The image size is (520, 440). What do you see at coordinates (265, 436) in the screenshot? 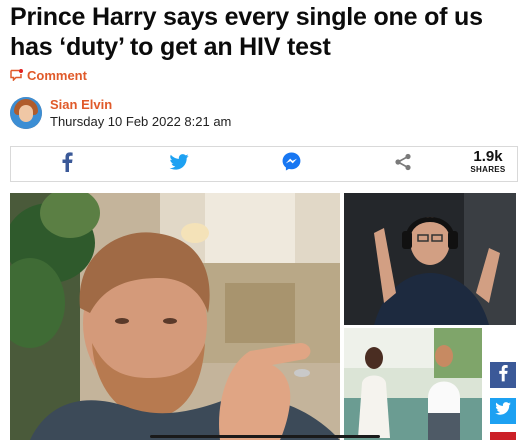
I see `scroll-indicator` at bounding box center [265, 436].